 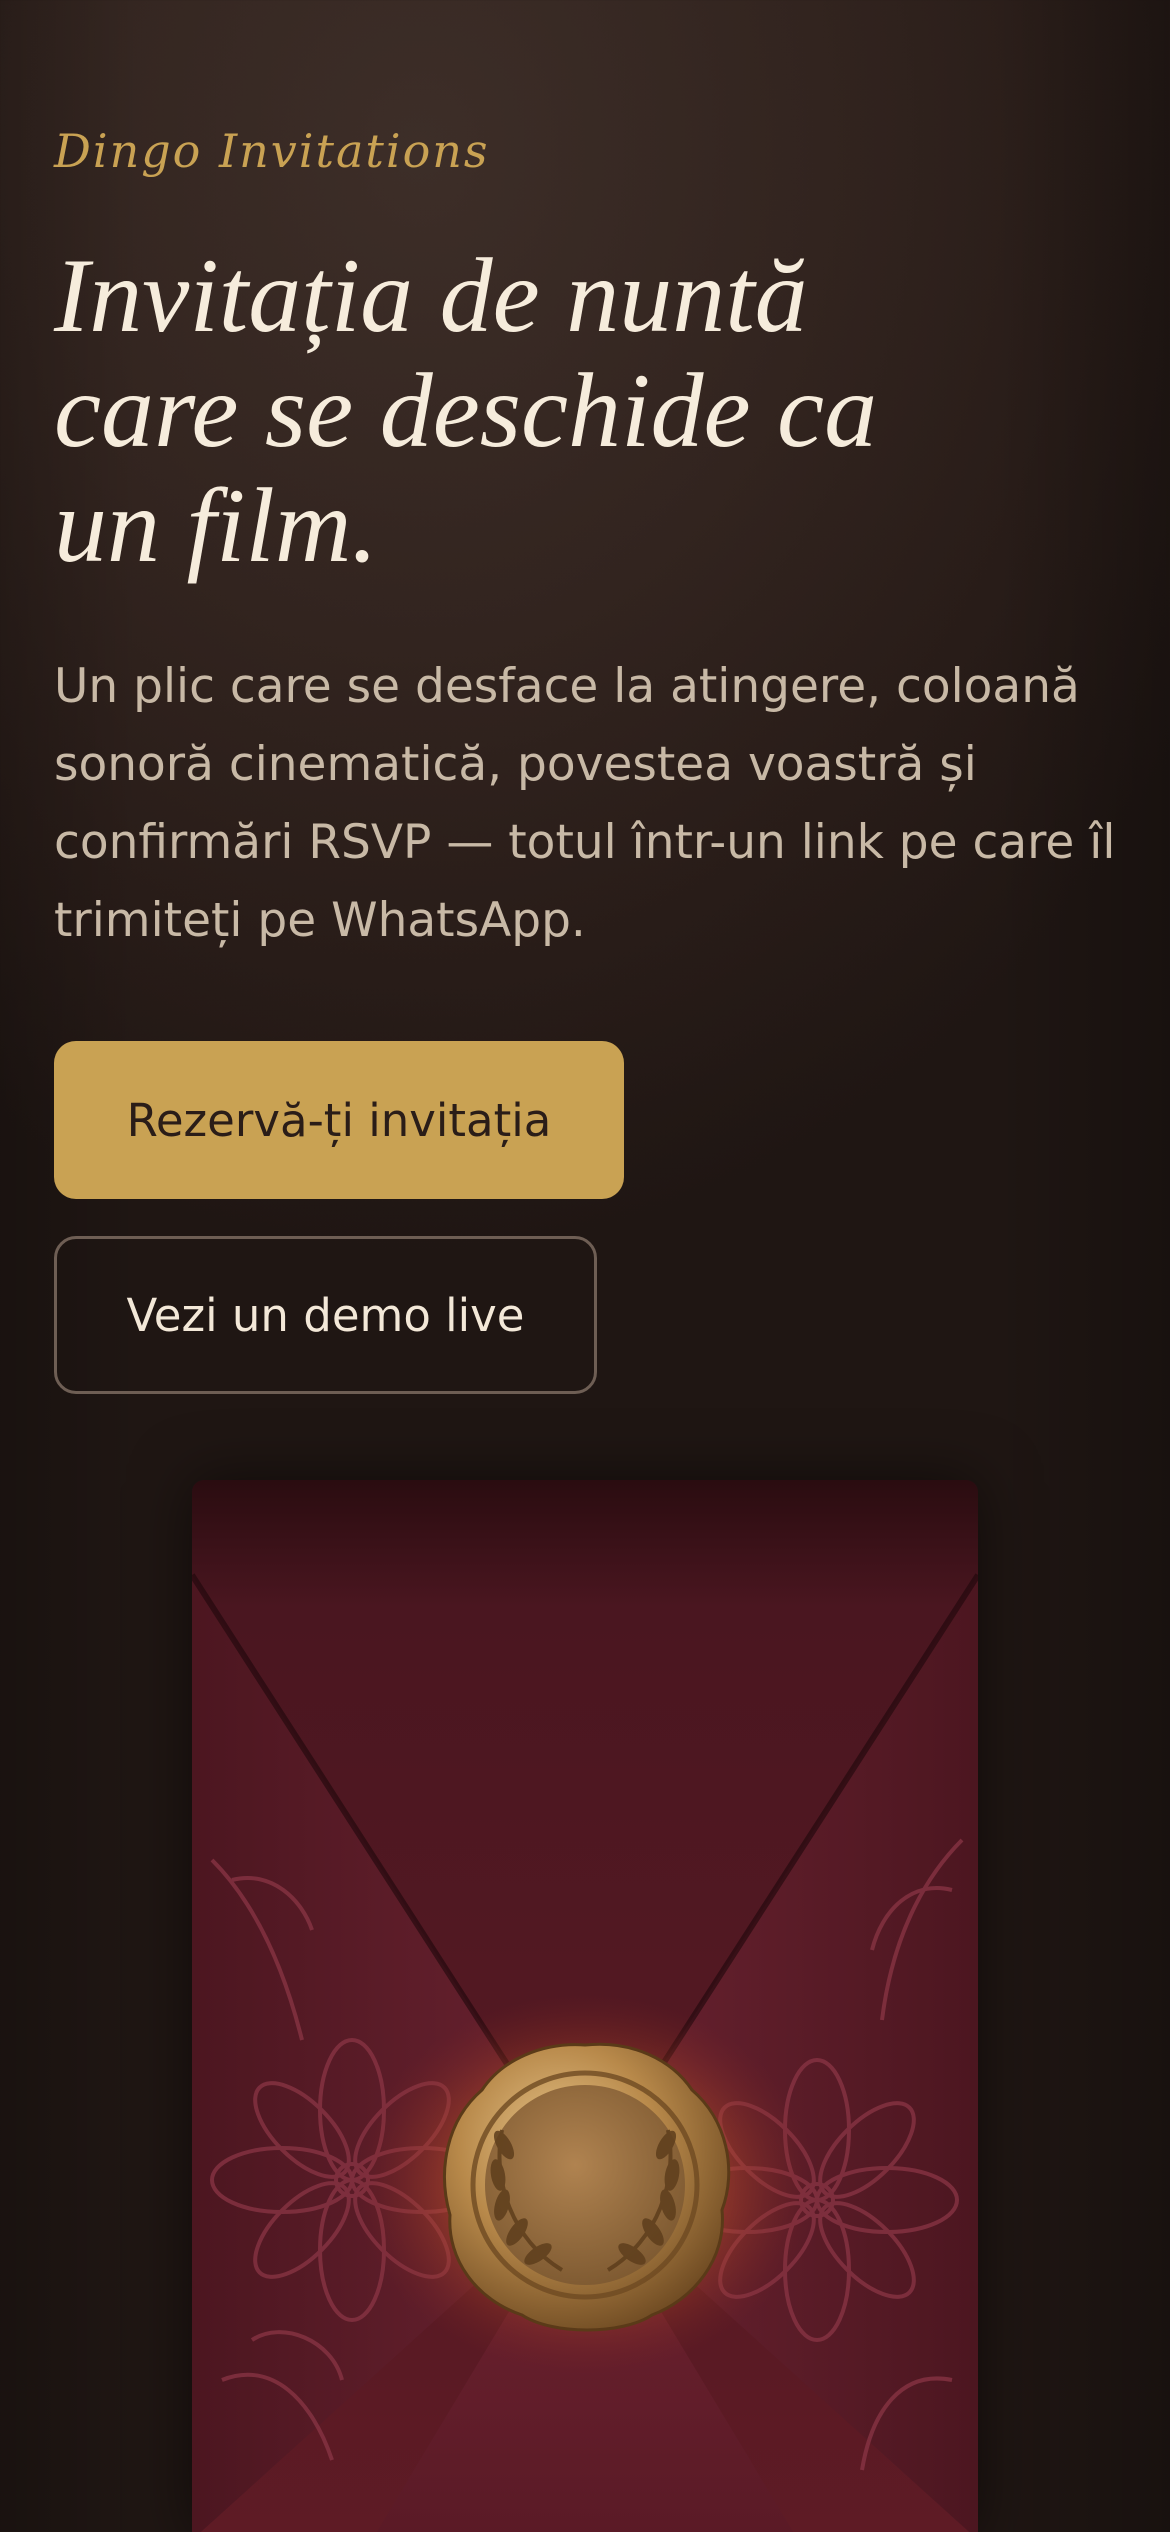 I want to click on hero-title-line: care se deschide ca, so click(x=466, y=410).